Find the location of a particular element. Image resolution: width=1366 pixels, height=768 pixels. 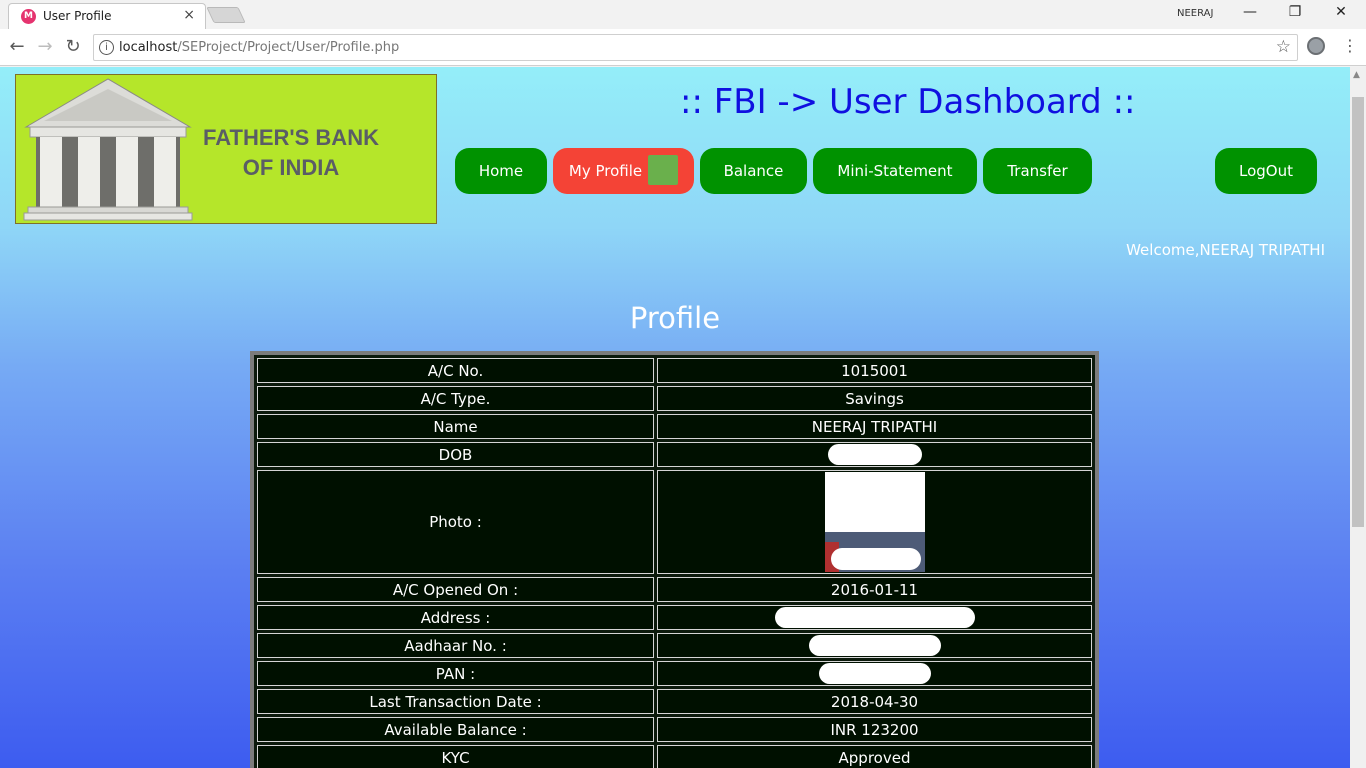

table-row: PAN : is located at coordinates (674, 673).